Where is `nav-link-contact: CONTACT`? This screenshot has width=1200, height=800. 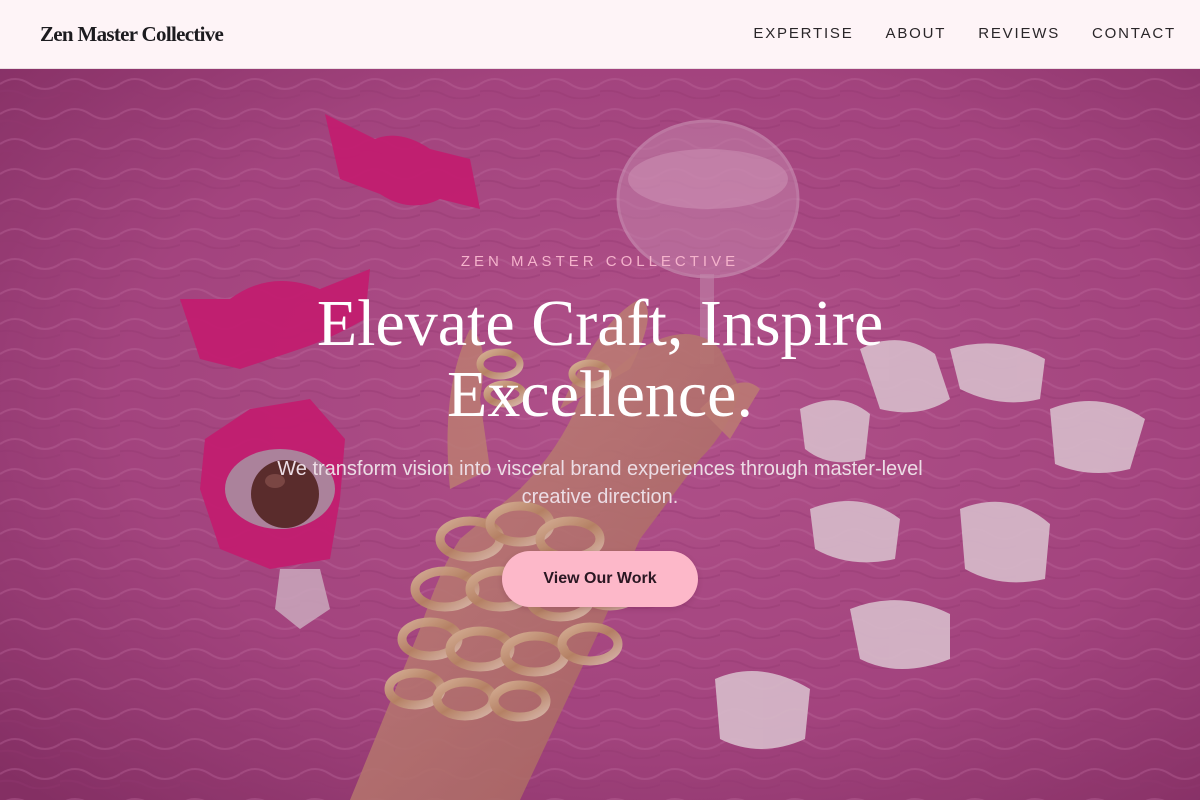
nav-link-contact: CONTACT is located at coordinates (1134, 34).